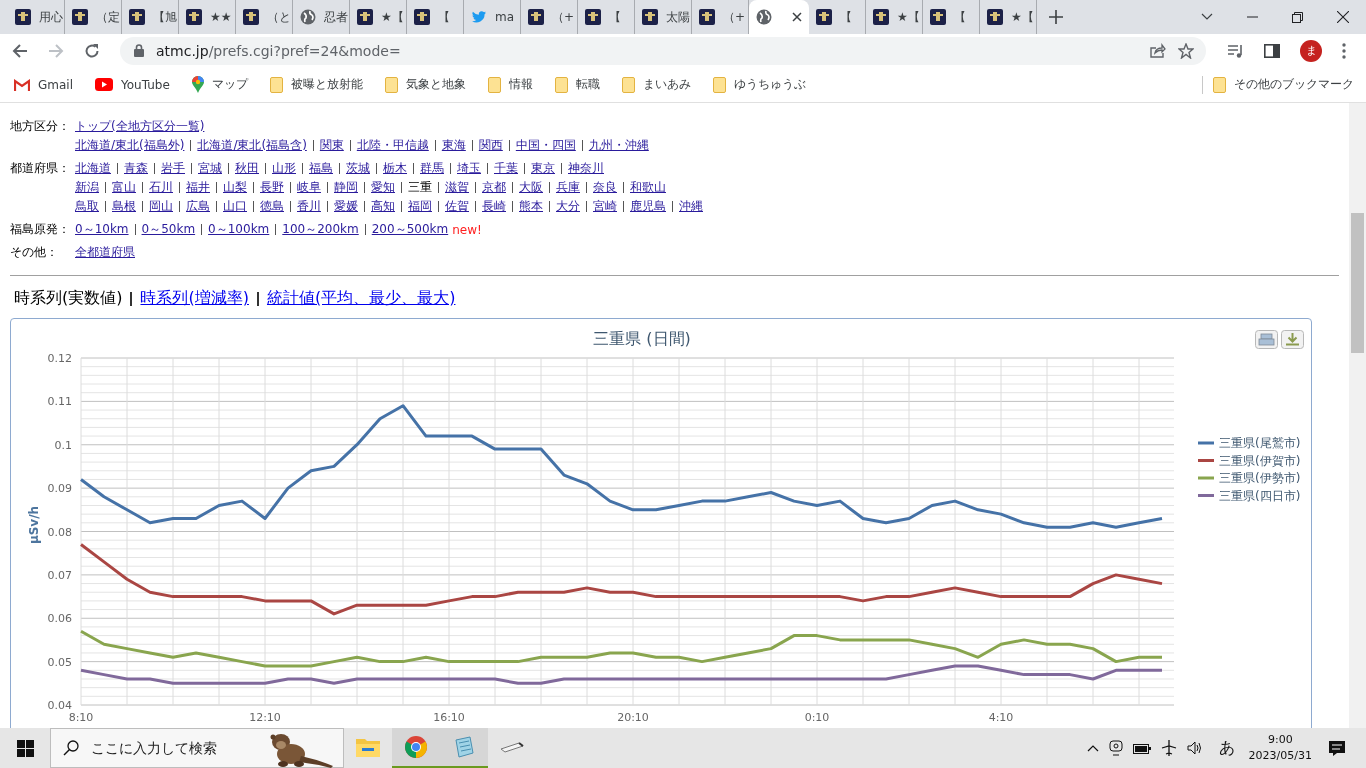  Describe the element at coordinates (235, 206) in the screenshot. I see `nav-link: 山口` at that location.